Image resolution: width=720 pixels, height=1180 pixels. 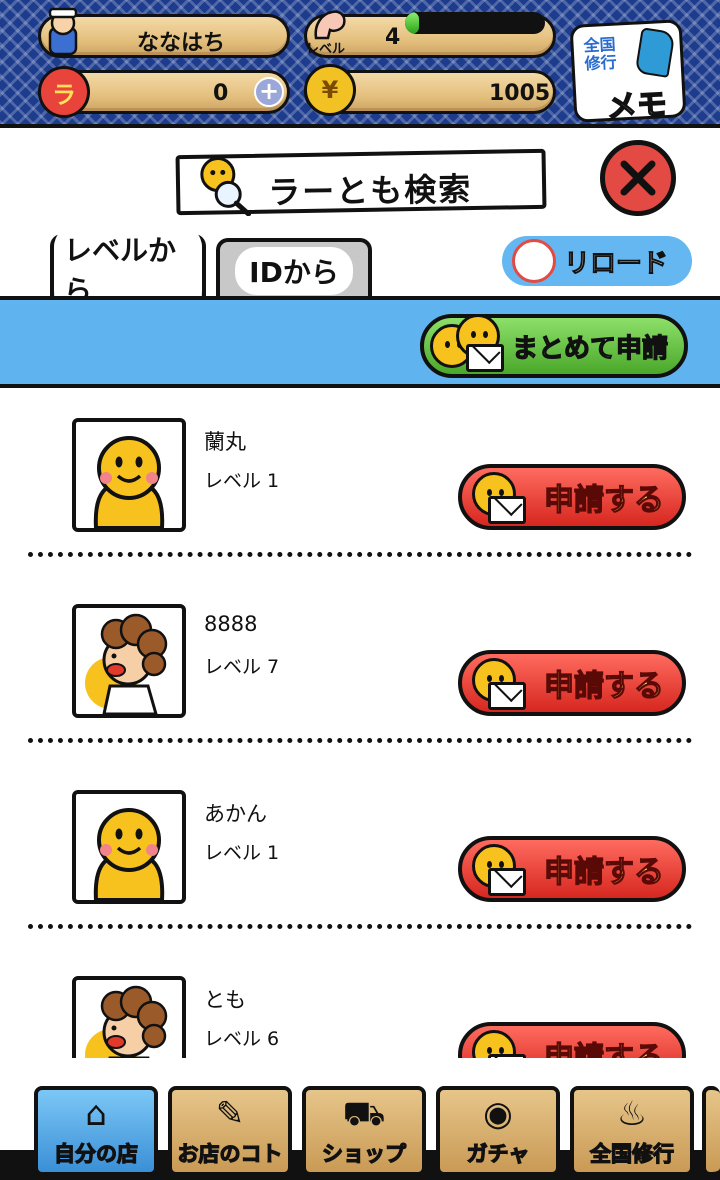 What do you see at coordinates (221, 93) in the screenshot?
I see `ramen-coin-count: 0` at bounding box center [221, 93].